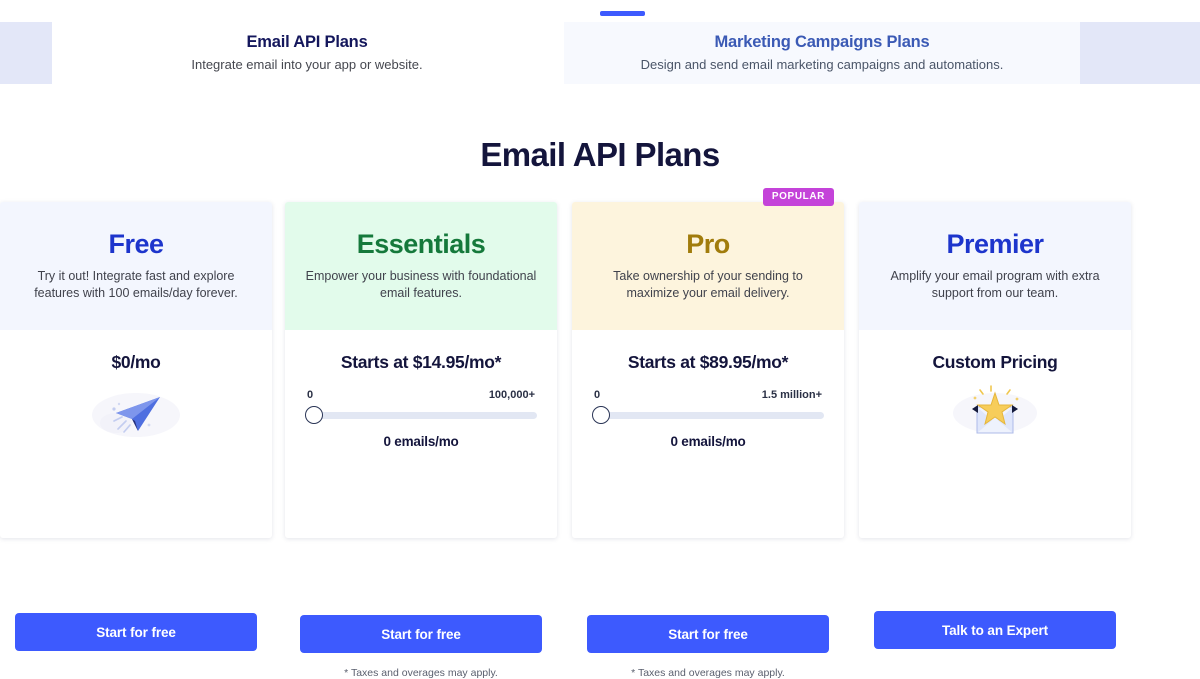 Image resolution: width=1200 pixels, height=679 pixels. Describe the element at coordinates (136, 244) in the screenshot. I see `plan-name-free: Free` at that location.